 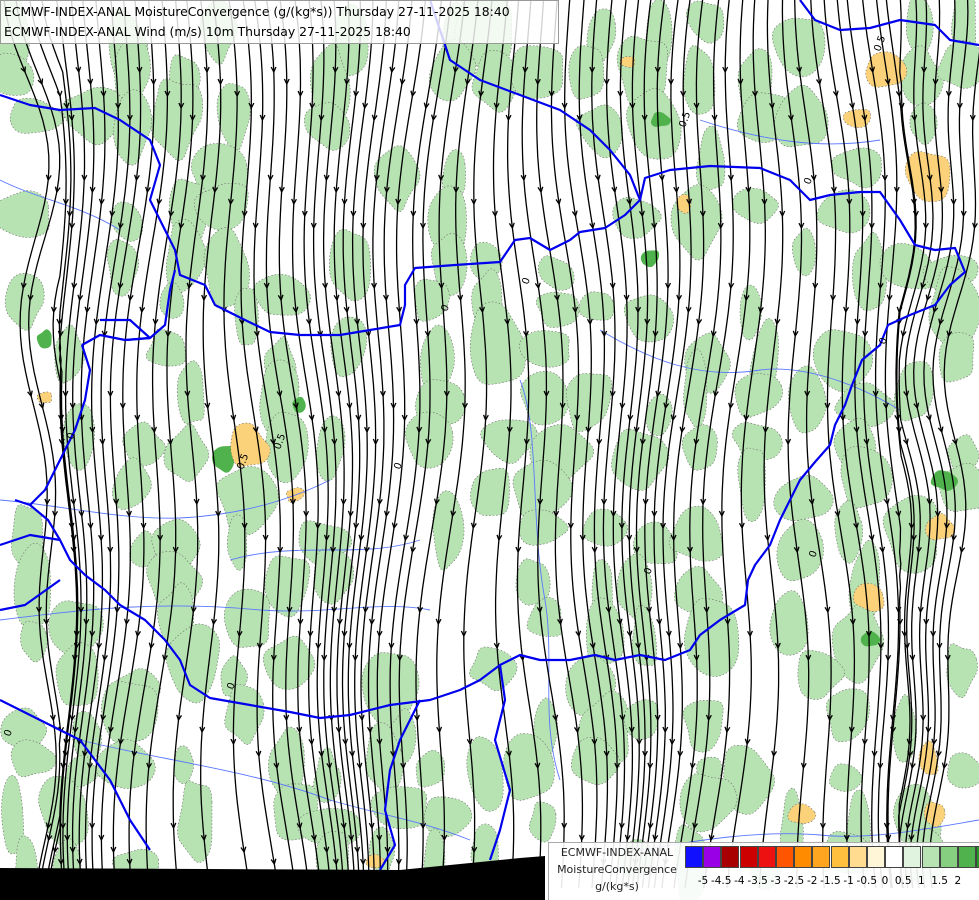 I want to click on legend-tick-label: -0.5, so click(x=867, y=881).